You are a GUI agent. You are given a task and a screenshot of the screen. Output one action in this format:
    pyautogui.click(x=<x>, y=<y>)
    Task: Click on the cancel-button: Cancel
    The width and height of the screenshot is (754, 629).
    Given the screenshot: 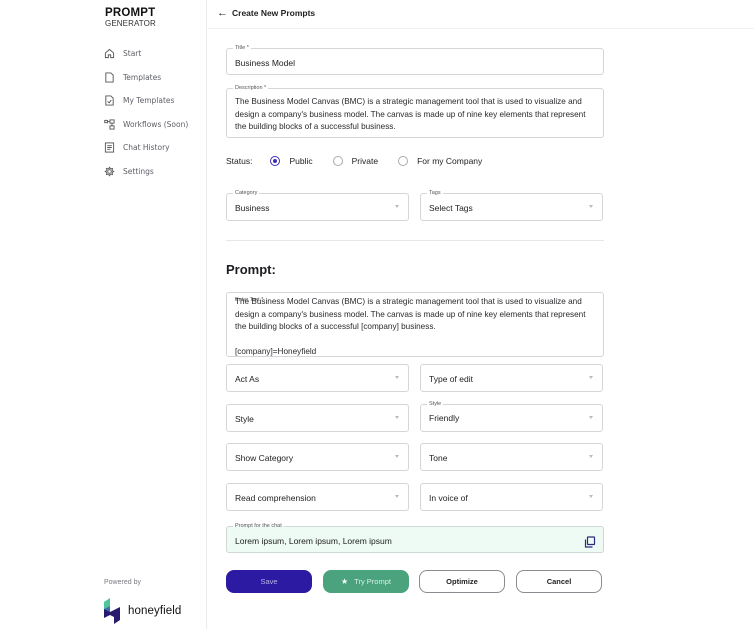 What is the action you would take?
    pyautogui.click(x=559, y=581)
    